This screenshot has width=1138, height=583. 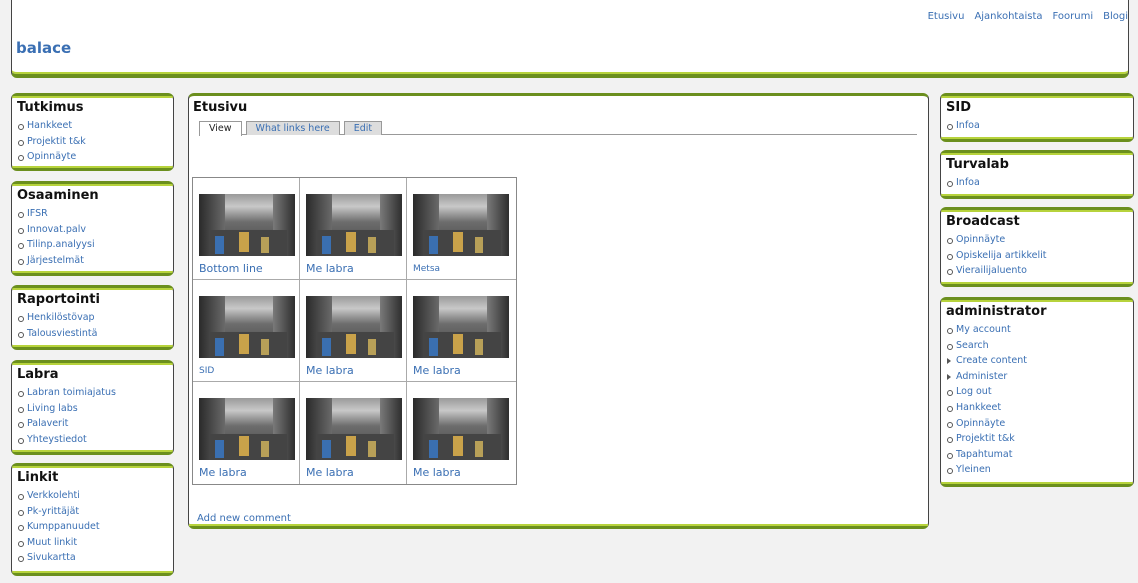 What do you see at coordinates (558, 128) in the screenshot?
I see `tabs: View What links here Edit` at bounding box center [558, 128].